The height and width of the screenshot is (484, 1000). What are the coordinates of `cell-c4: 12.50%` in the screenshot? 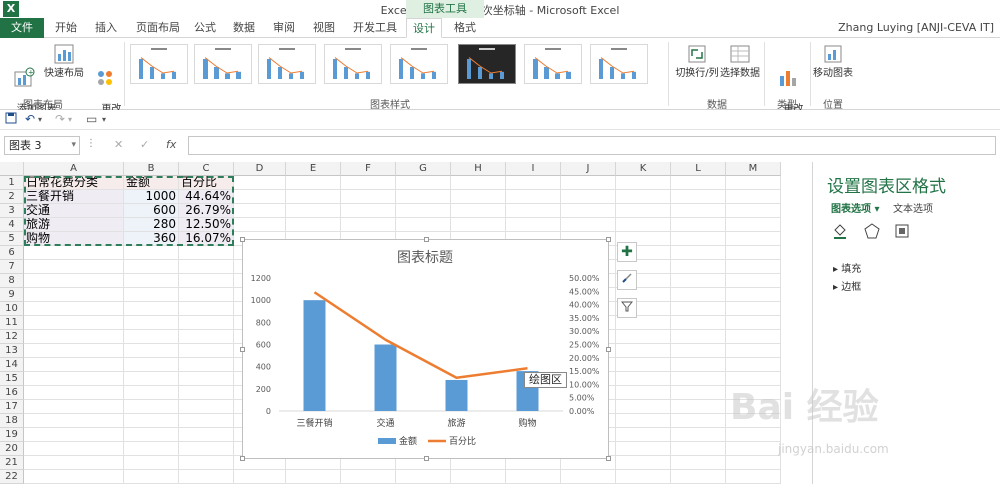 It's located at (206, 225).